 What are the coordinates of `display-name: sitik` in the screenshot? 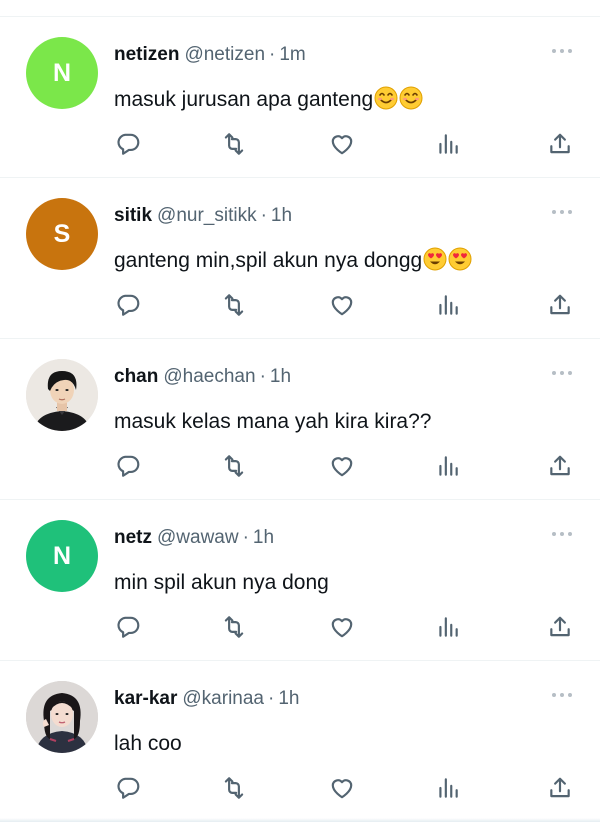 It's located at (133, 215).